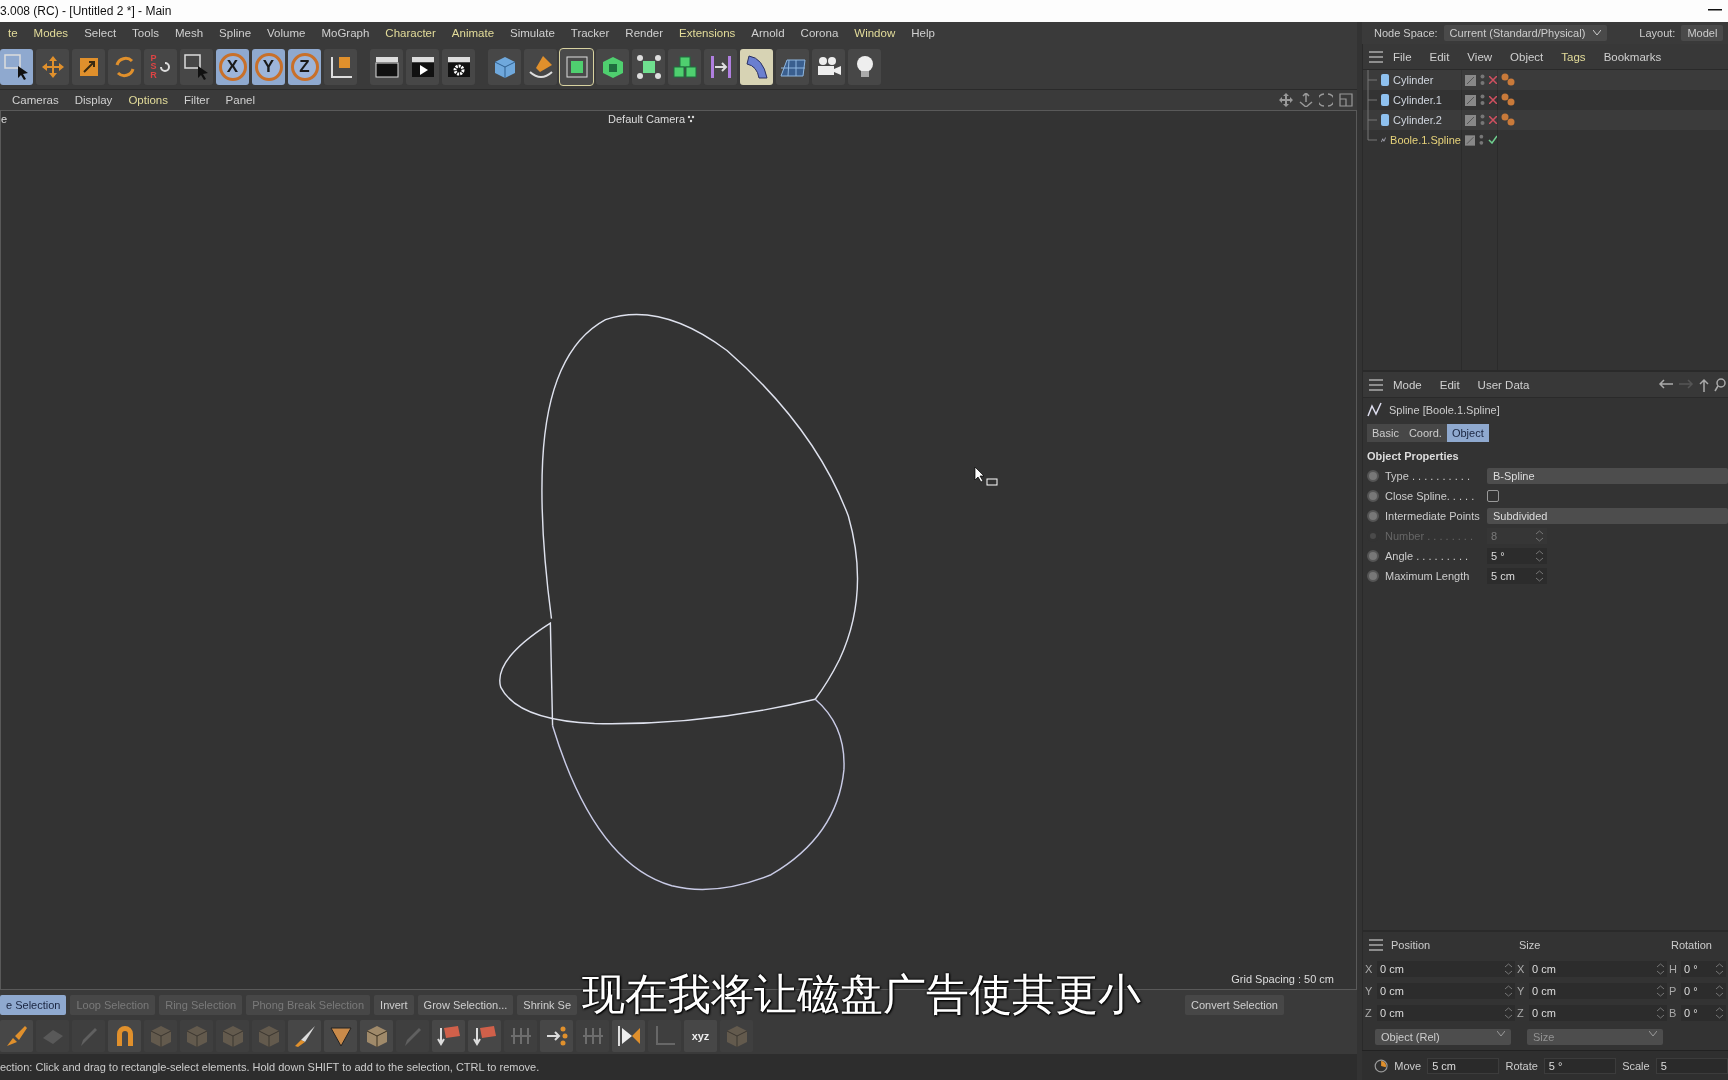 This screenshot has width=1728, height=1080. I want to click on selection-button: Invert, so click(394, 1005).